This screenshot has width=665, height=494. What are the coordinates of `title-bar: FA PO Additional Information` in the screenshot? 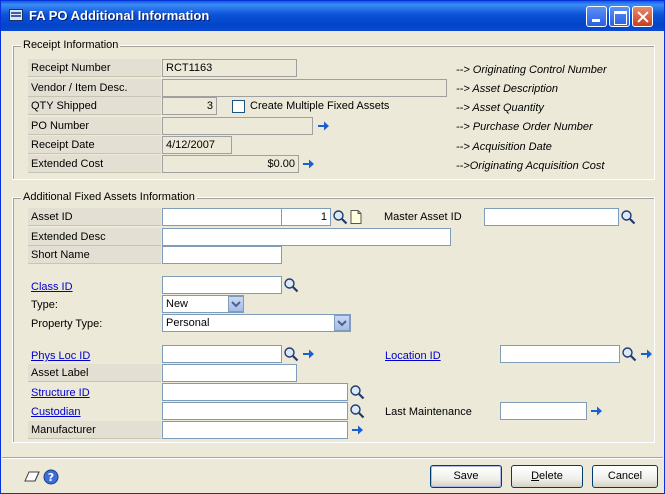 It's located at (332, 16).